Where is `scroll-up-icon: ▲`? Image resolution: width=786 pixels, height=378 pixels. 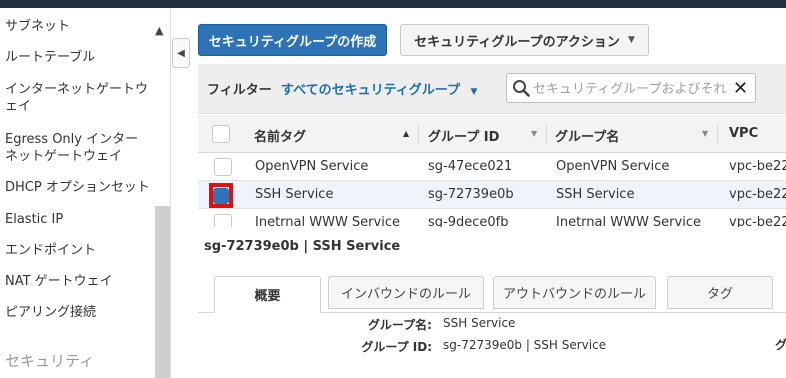 scroll-up-icon: ▲ is located at coordinates (159, 30).